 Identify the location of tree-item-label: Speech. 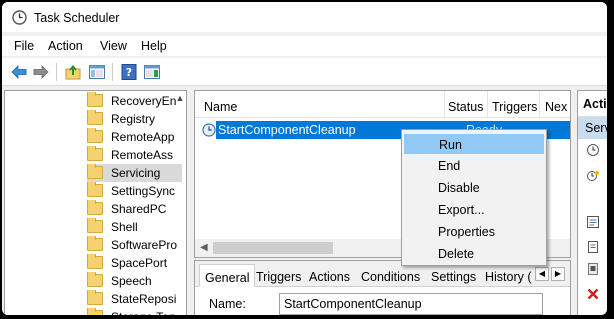
(131, 281).